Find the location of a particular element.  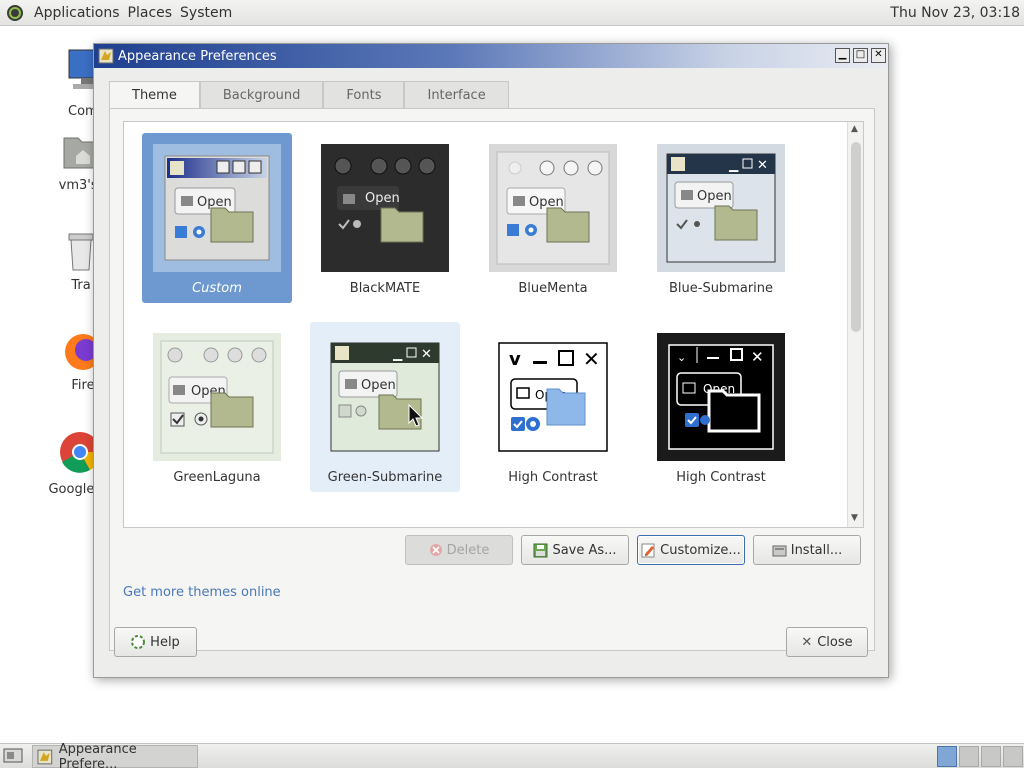

panel-clock: Thu Nov 23, 03:18 is located at coordinates (955, 13).